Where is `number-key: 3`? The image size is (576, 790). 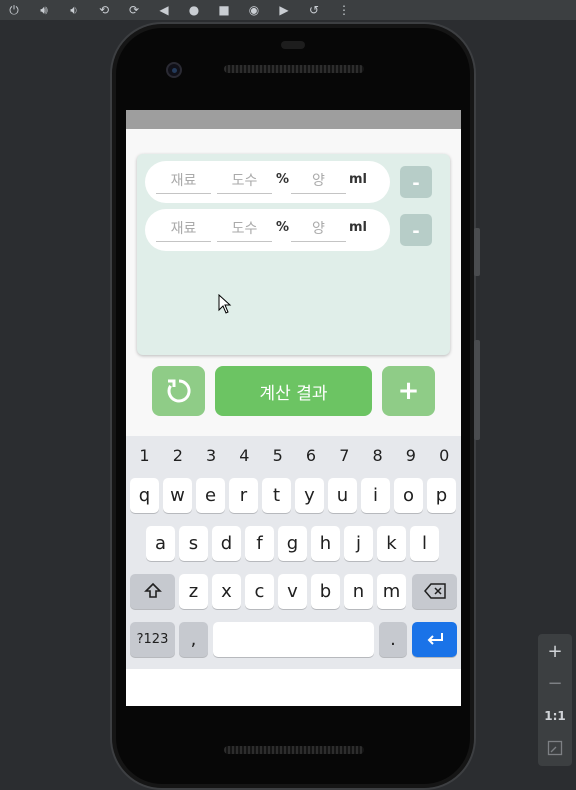 number-key: 3 is located at coordinates (211, 456).